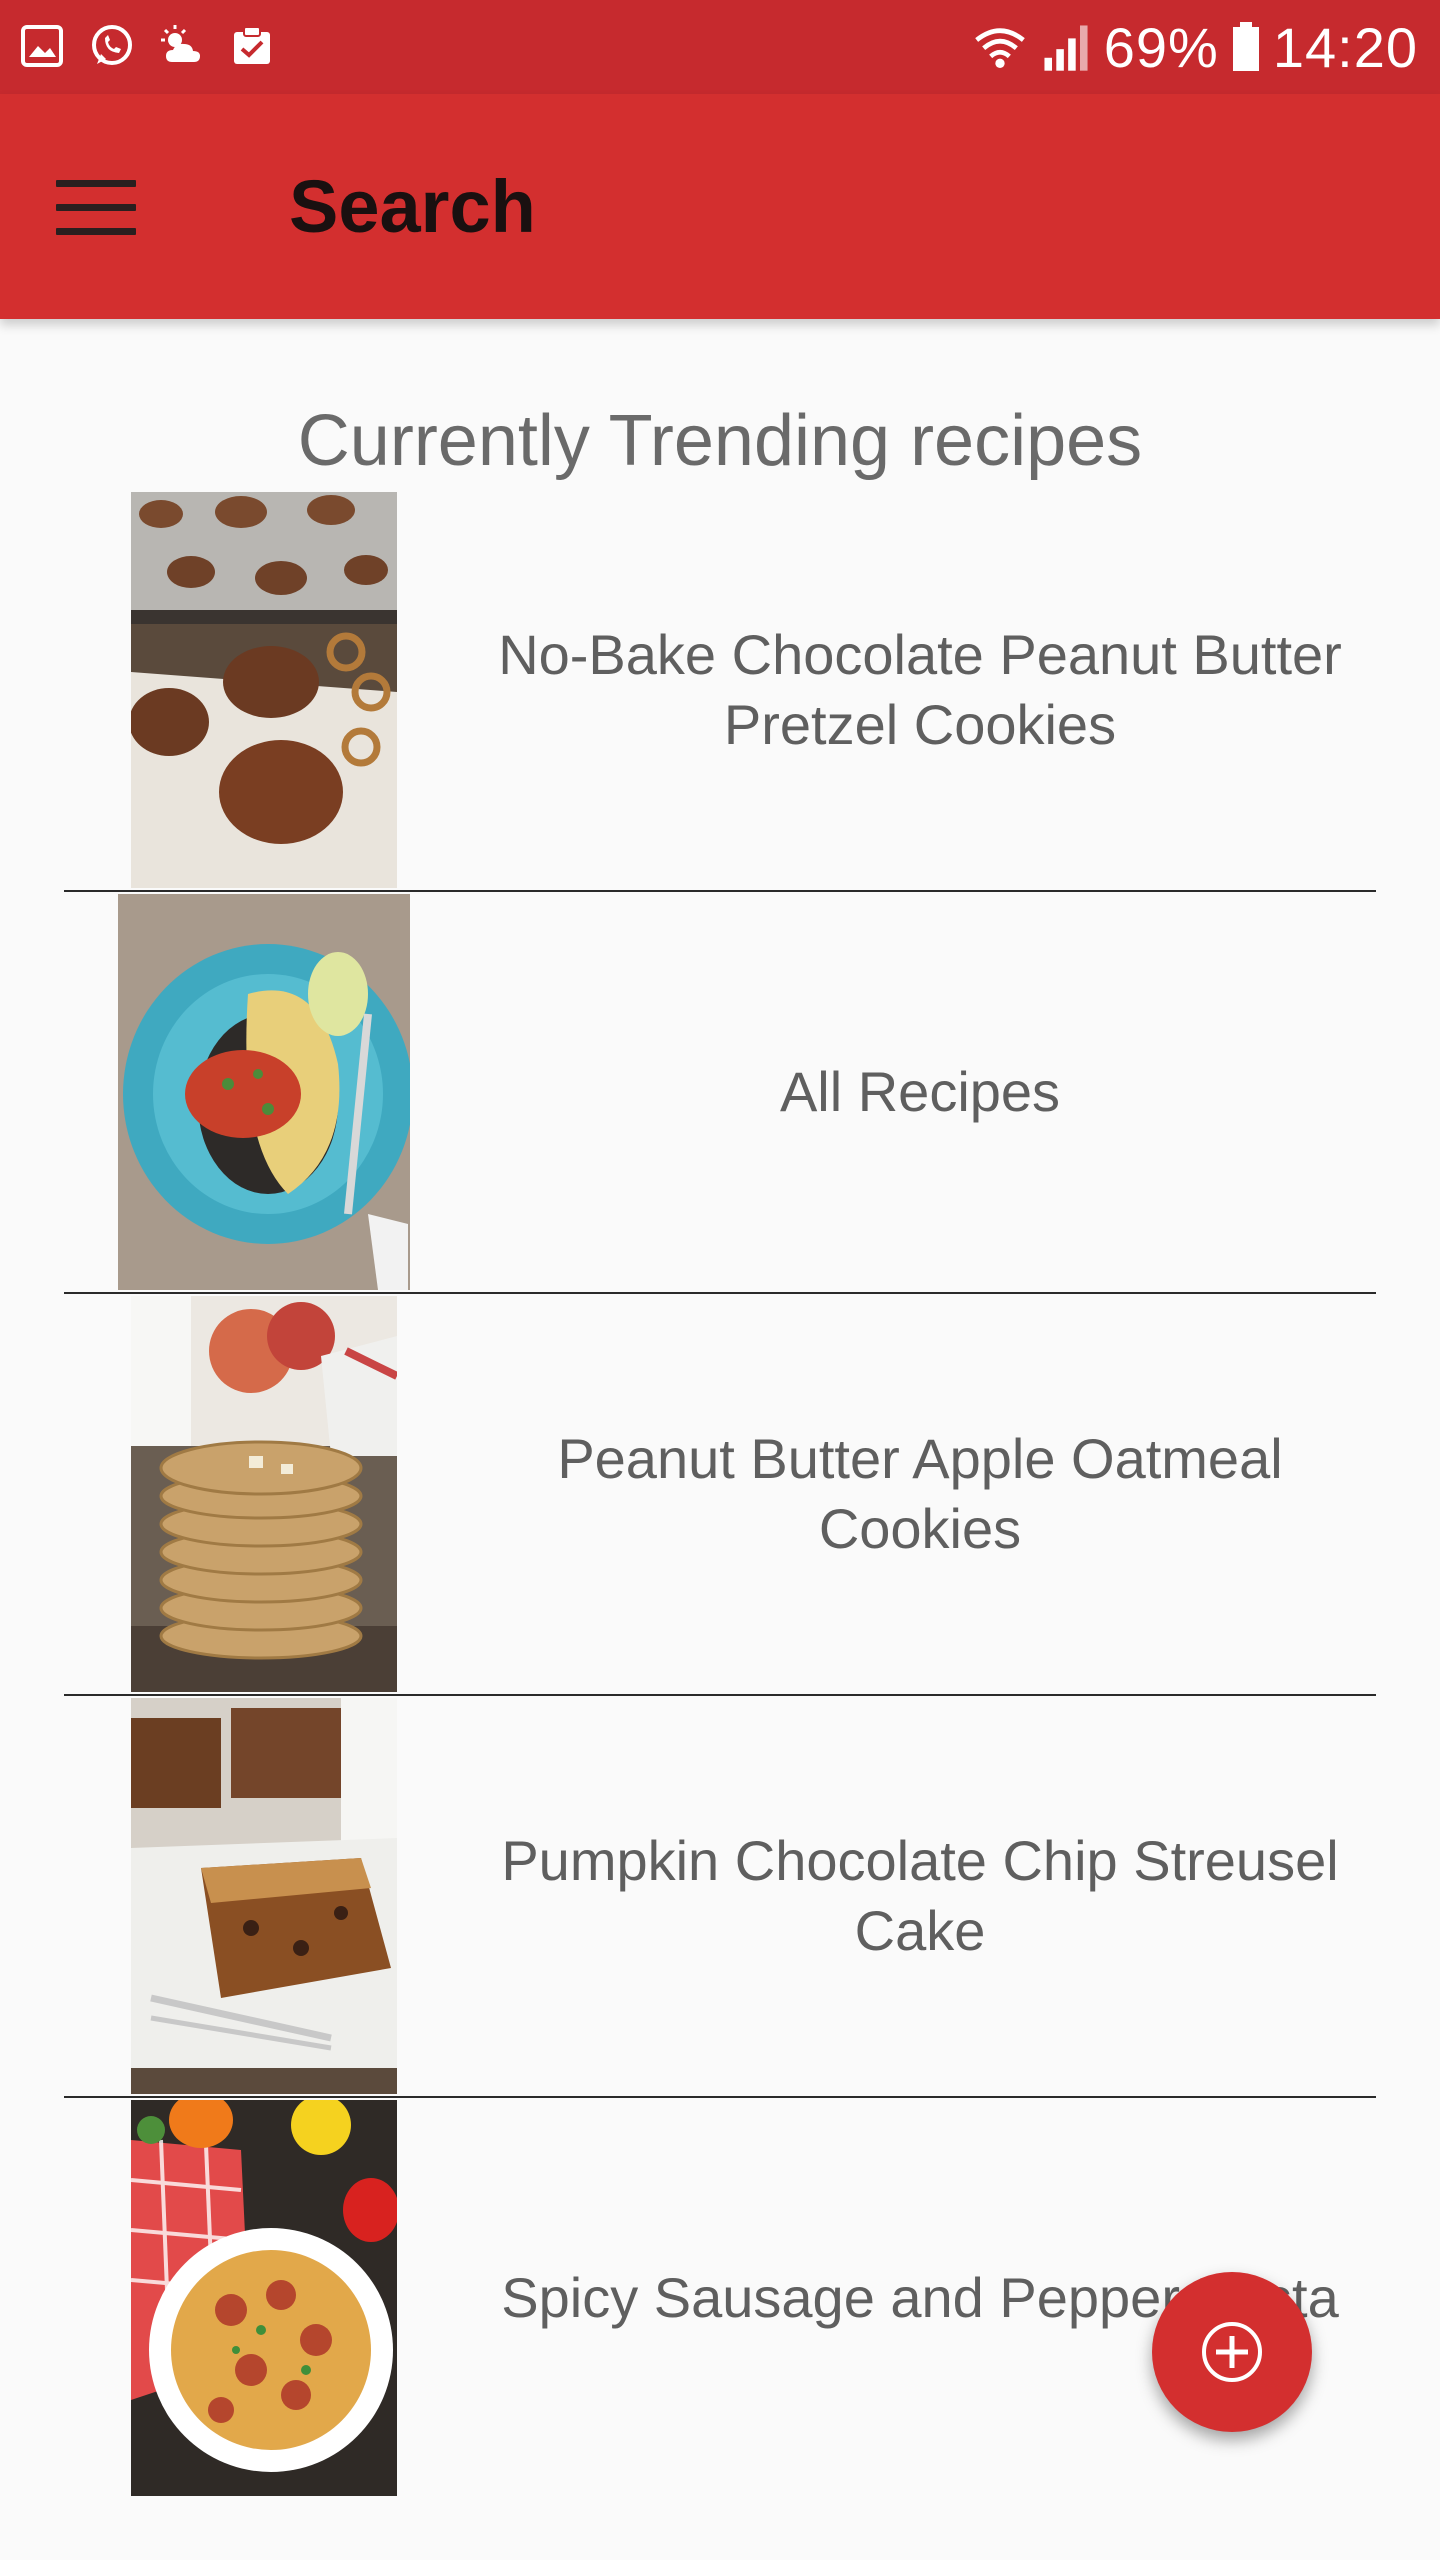 Image resolution: width=1440 pixels, height=2560 pixels. I want to click on clipboard-check-icon, so click(252, 45).